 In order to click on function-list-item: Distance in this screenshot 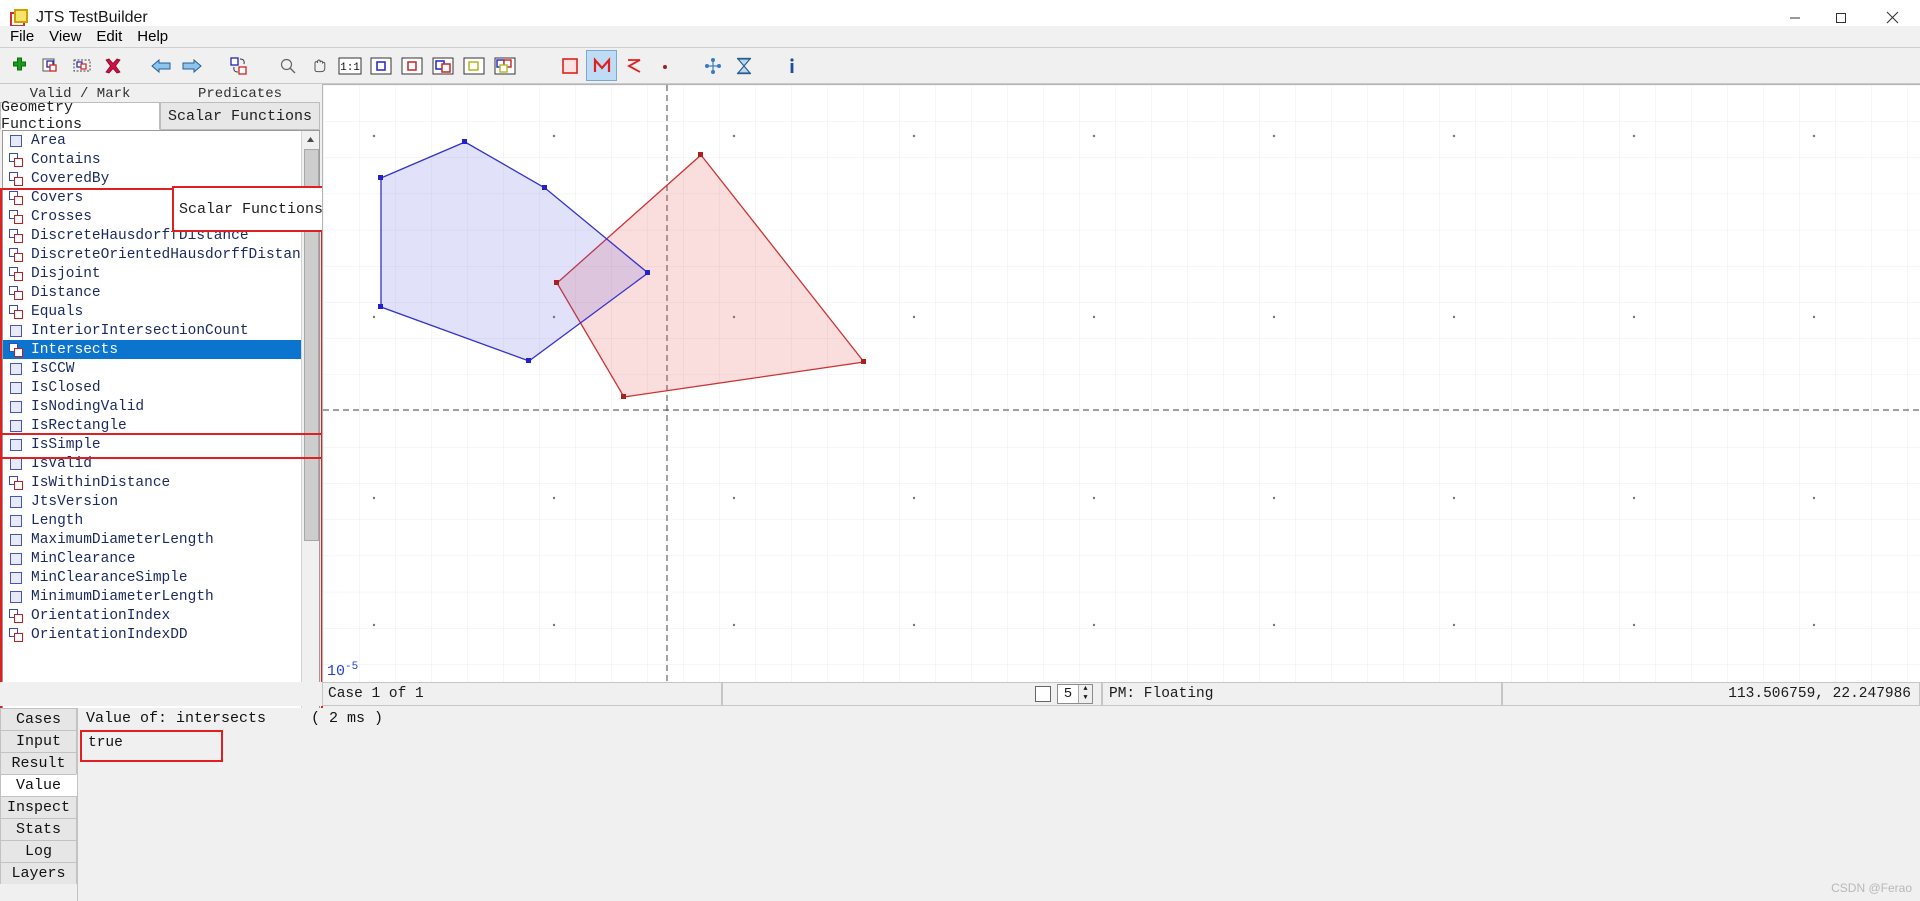, I will do `click(152, 292)`.